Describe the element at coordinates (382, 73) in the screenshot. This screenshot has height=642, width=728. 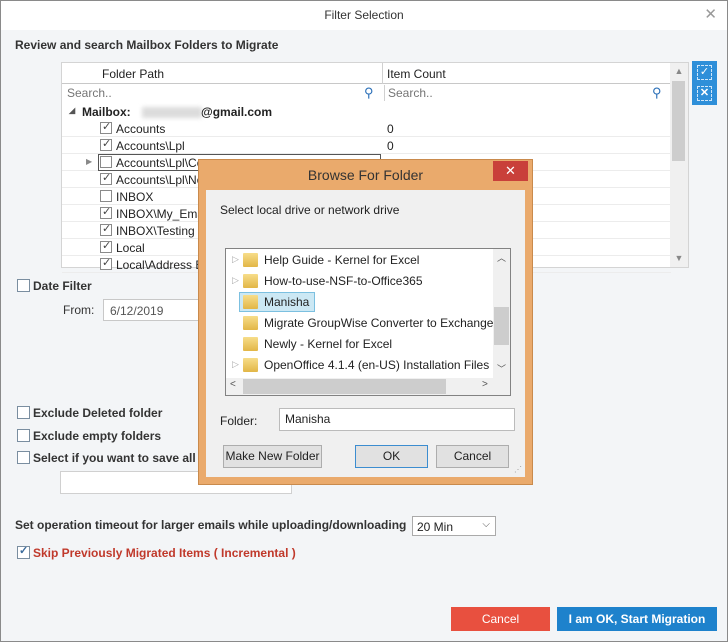
I see `column-separator` at that location.